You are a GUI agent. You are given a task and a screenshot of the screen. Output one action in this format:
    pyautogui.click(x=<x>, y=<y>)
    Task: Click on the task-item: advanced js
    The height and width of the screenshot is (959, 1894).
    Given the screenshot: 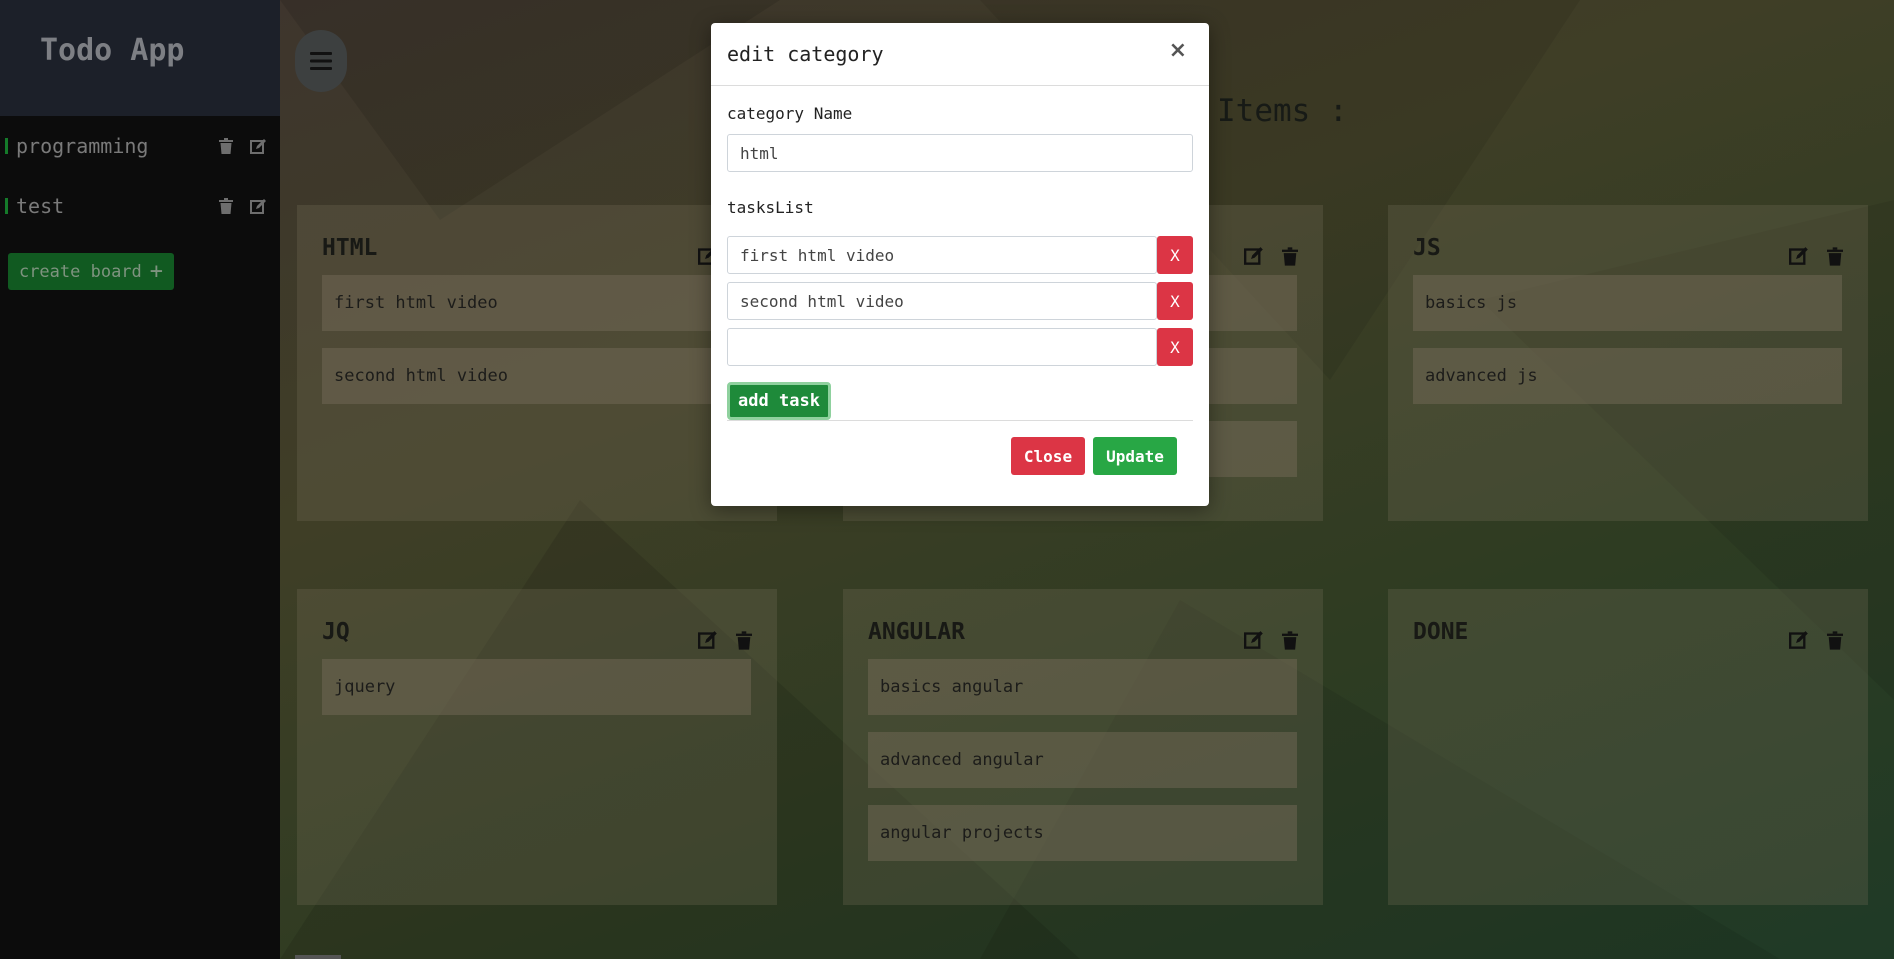 What is the action you would take?
    pyautogui.click(x=1627, y=376)
    